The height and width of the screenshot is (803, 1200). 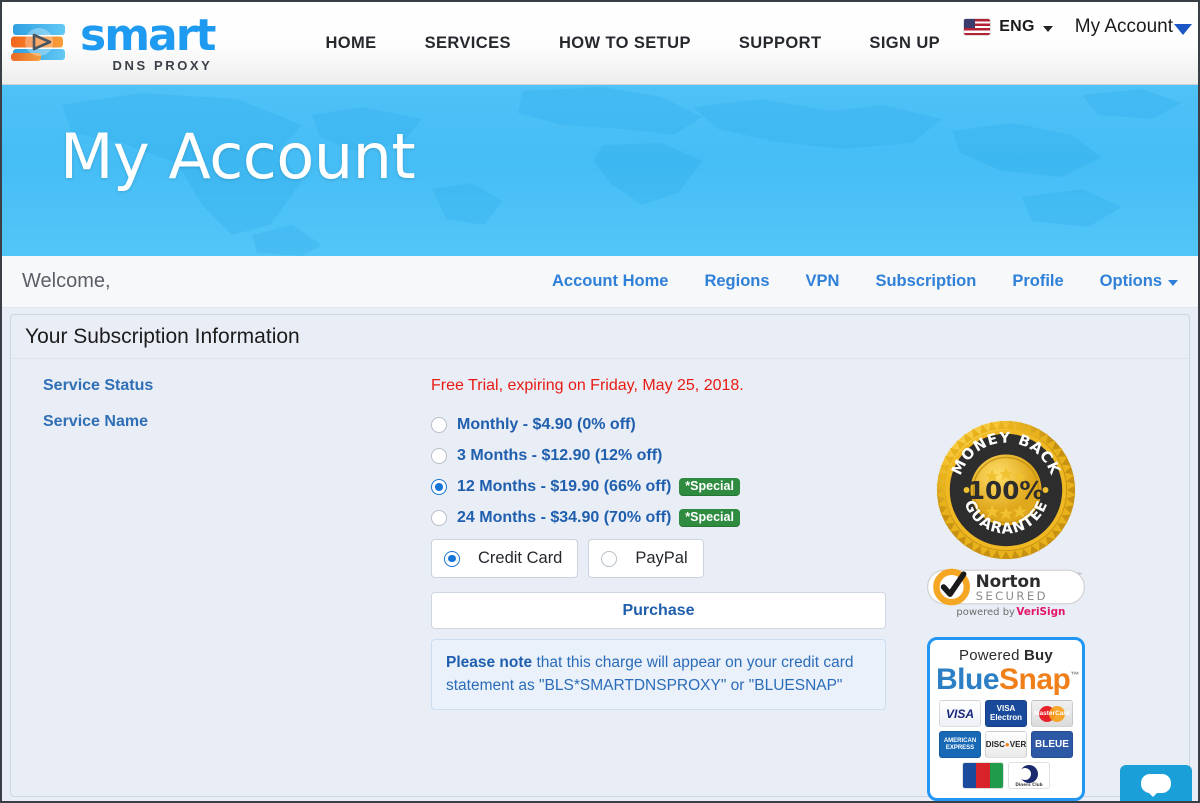 What do you see at coordinates (520, 558) in the screenshot?
I see `payment-method-label-credit-card: Credit Card` at bounding box center [520, 558].